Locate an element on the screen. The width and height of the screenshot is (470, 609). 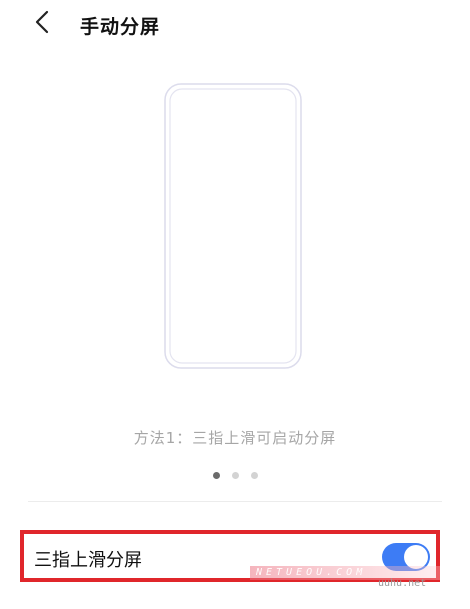
method-caption: 方法1：三指上滑可启动分屏 is located at coordinates (235, 438).